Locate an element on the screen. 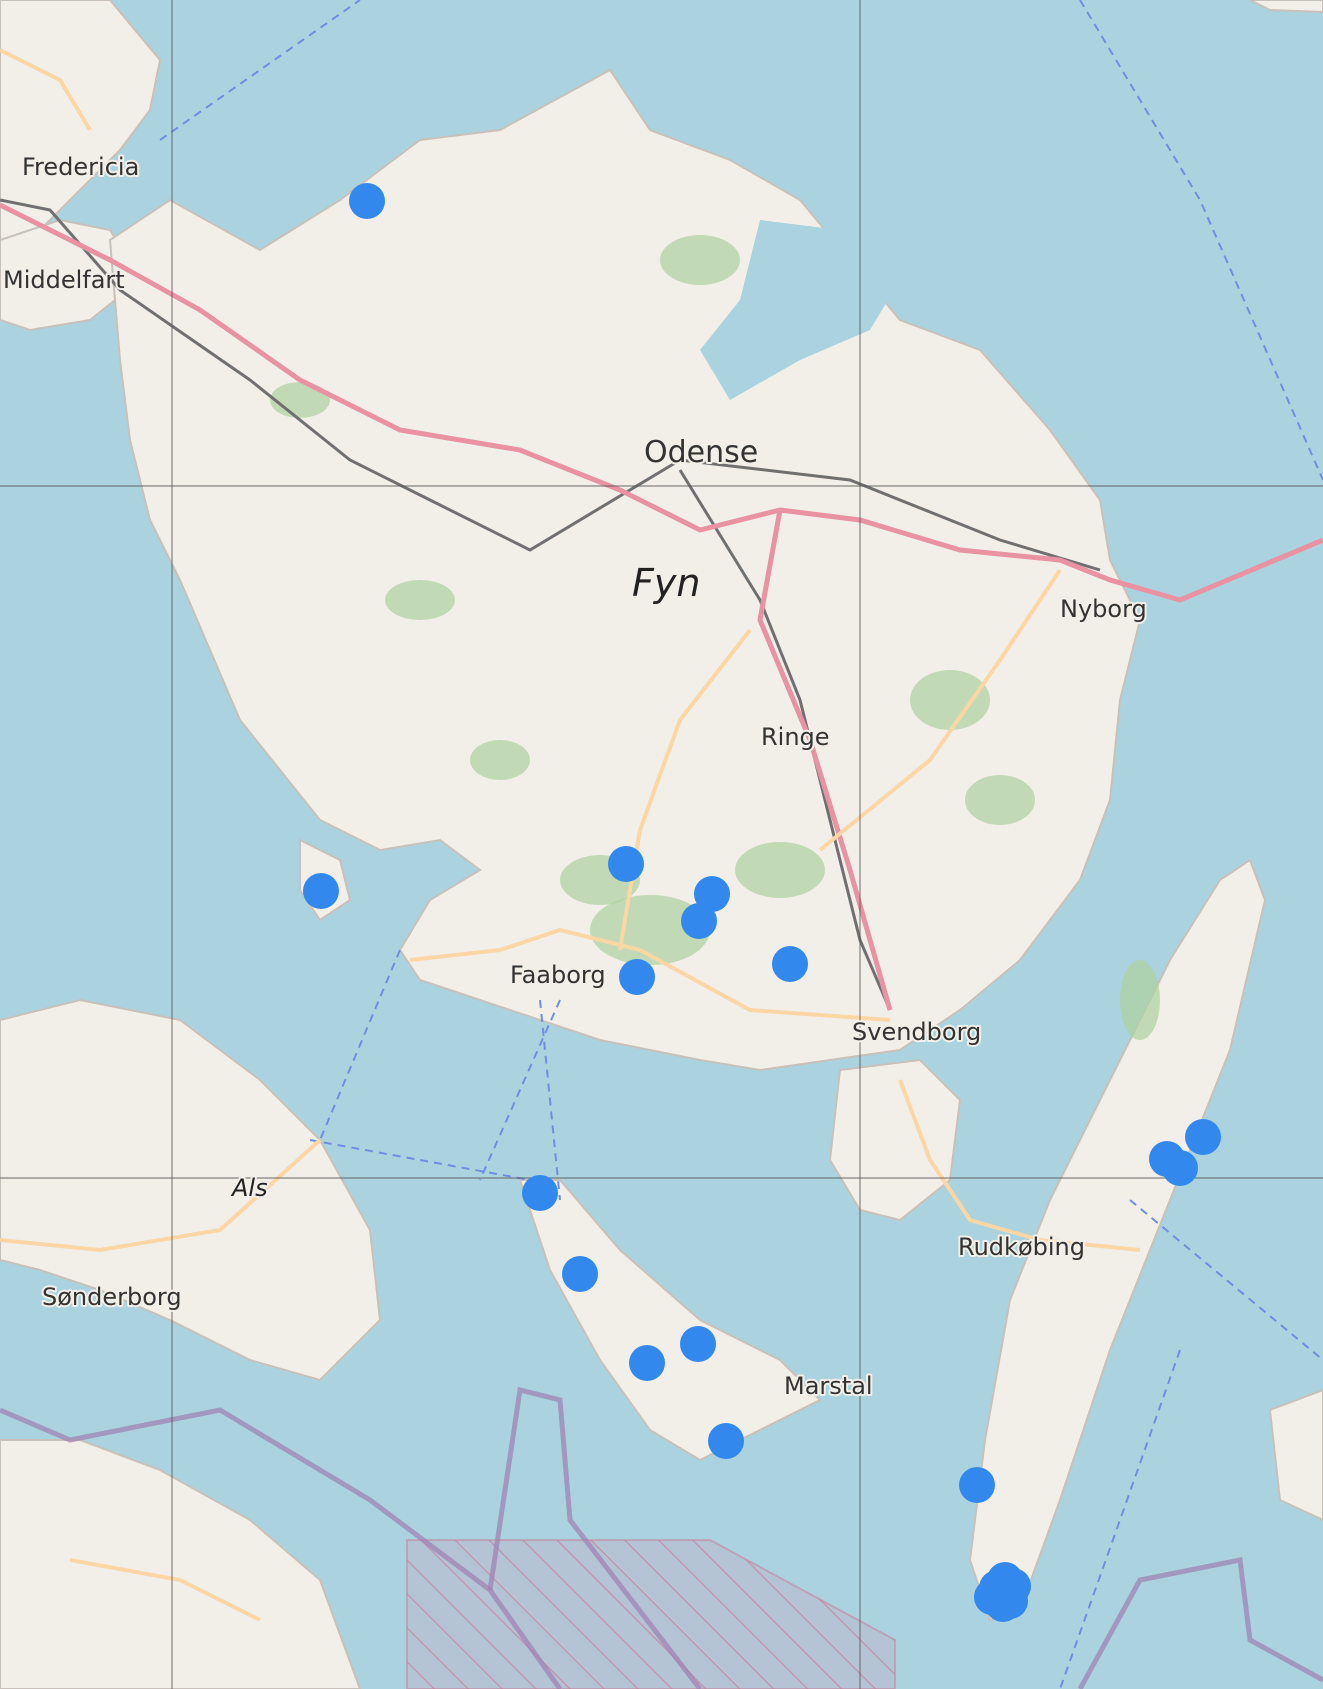  label-faaborg: Faaborg is located at coordinates (558, 975).